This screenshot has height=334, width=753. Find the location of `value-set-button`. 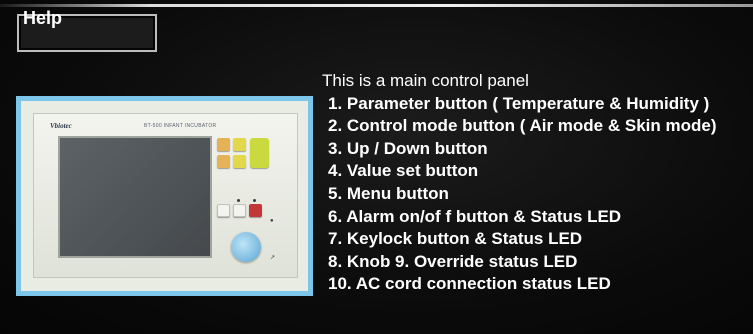

value-set-button is located at coordinates (259, 153).